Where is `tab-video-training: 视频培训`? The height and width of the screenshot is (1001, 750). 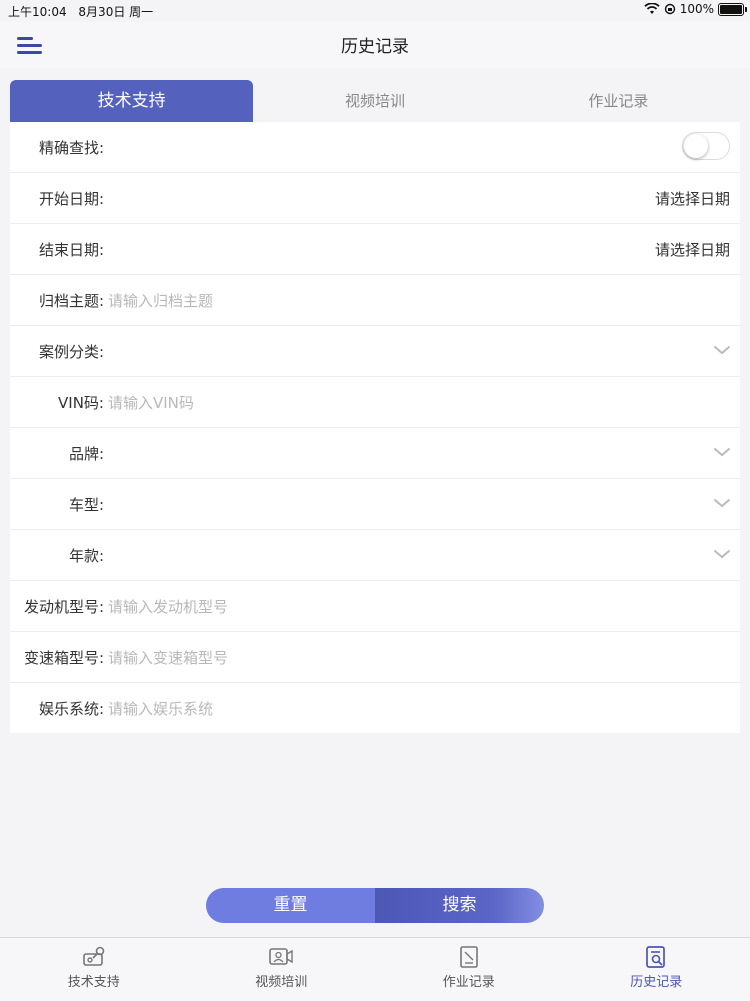
tab-video-training: 视频培训 is located at coordinates (374, 101).